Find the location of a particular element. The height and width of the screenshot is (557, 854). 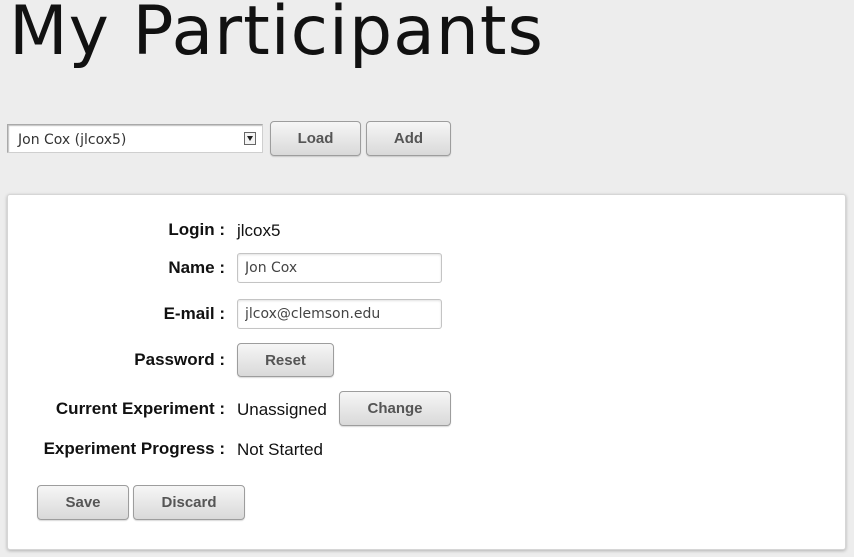

add-button: Add is located at coordinates (408, 138).